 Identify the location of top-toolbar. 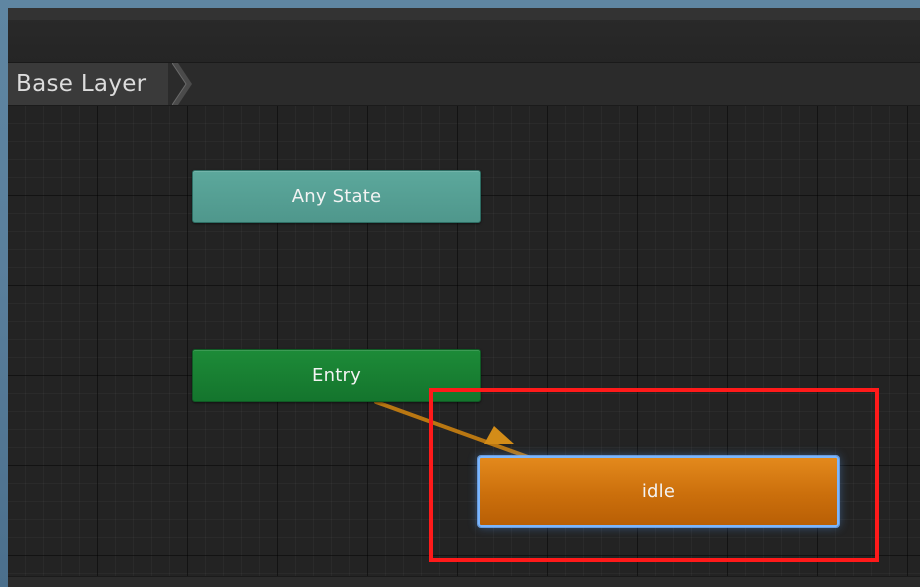
(464, 35).